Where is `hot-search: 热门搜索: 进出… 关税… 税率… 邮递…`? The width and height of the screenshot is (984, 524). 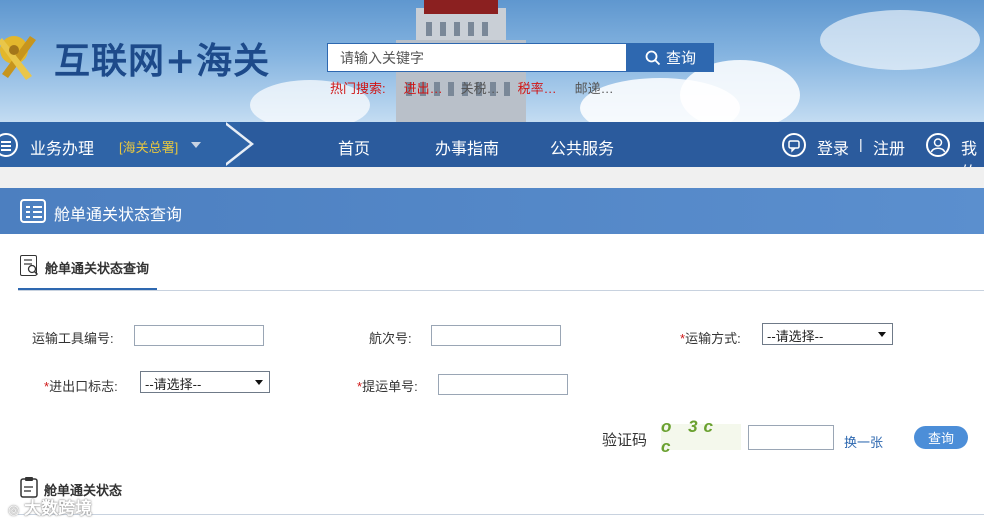 hot-search: 热门搜索: 进出… 关税… 税率… 邮递… is located at coordinates (481, 87).